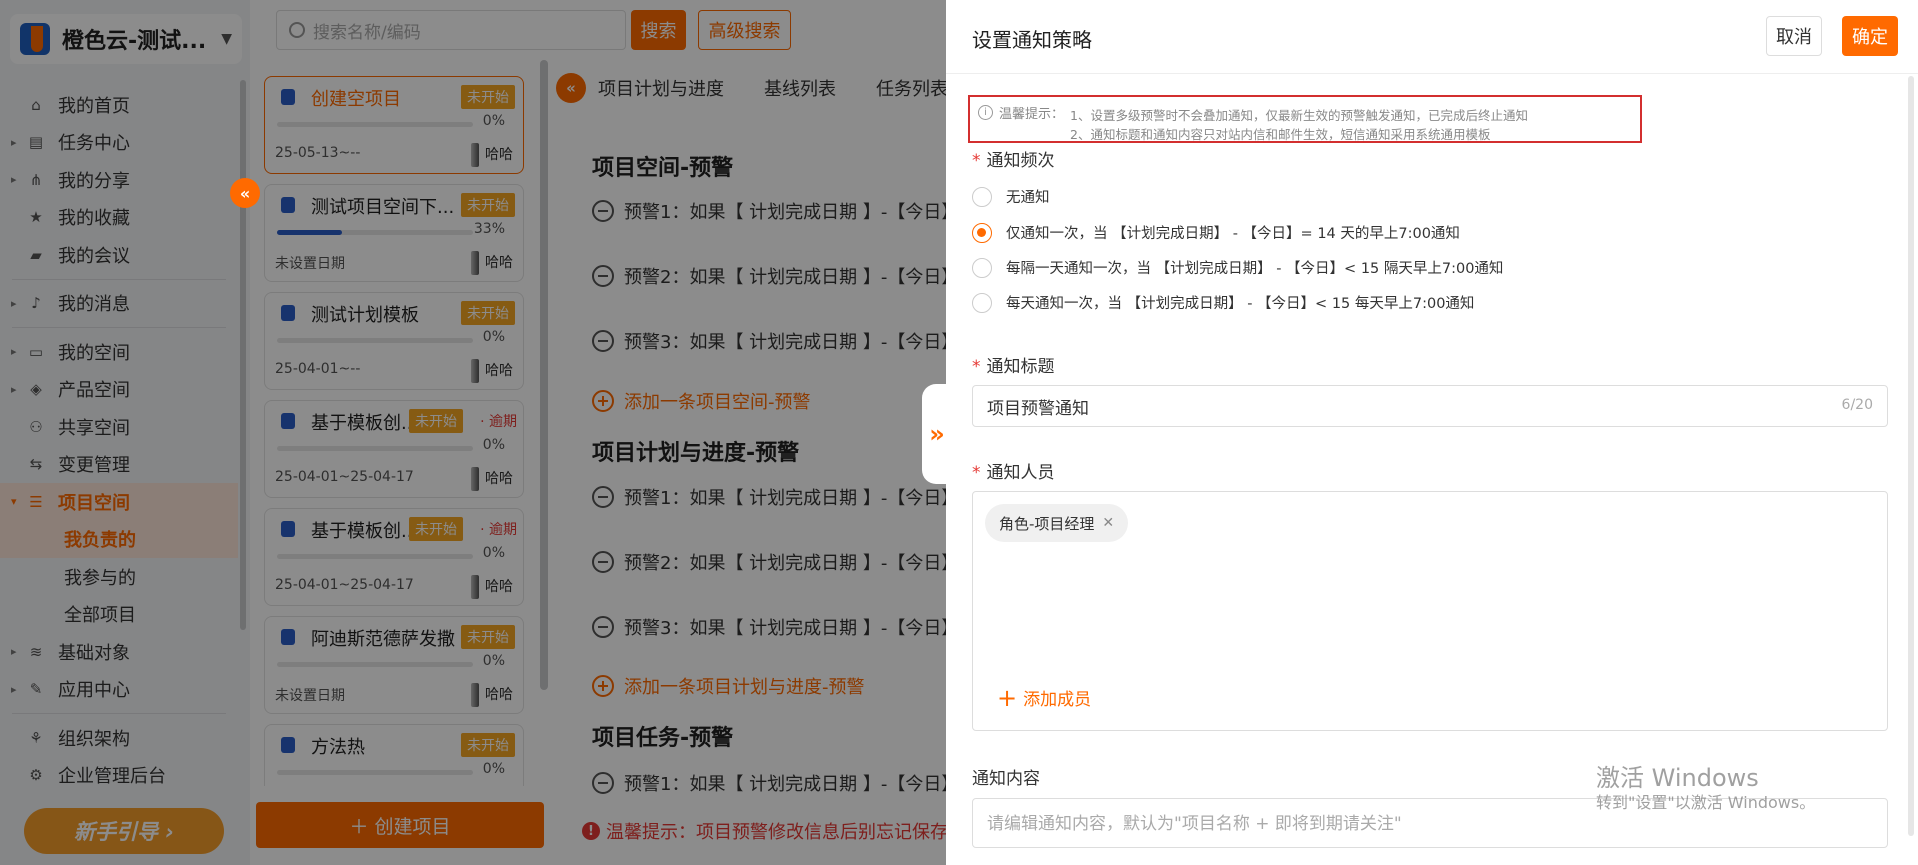 The width and height of the screenshot is (1918, 865). Describe the element at coordinates (1430, 406) in the screenshot. I see `notification-title-input: 项目预警通知 6/20` at that location.